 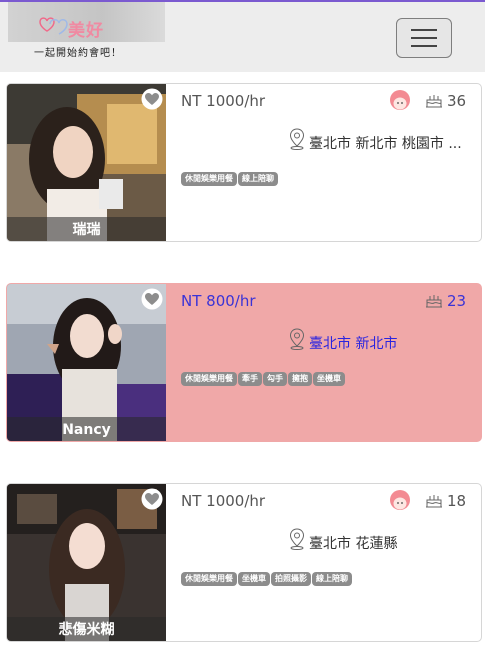 I want to click on logo: 美好 一起開始約會吧！, so click(x=88, y=33).